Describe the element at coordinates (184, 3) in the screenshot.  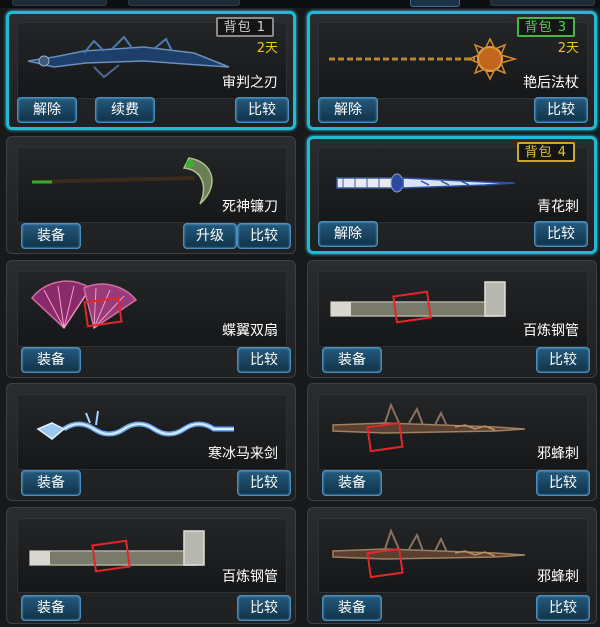
I see `top-button-middle` at that location.